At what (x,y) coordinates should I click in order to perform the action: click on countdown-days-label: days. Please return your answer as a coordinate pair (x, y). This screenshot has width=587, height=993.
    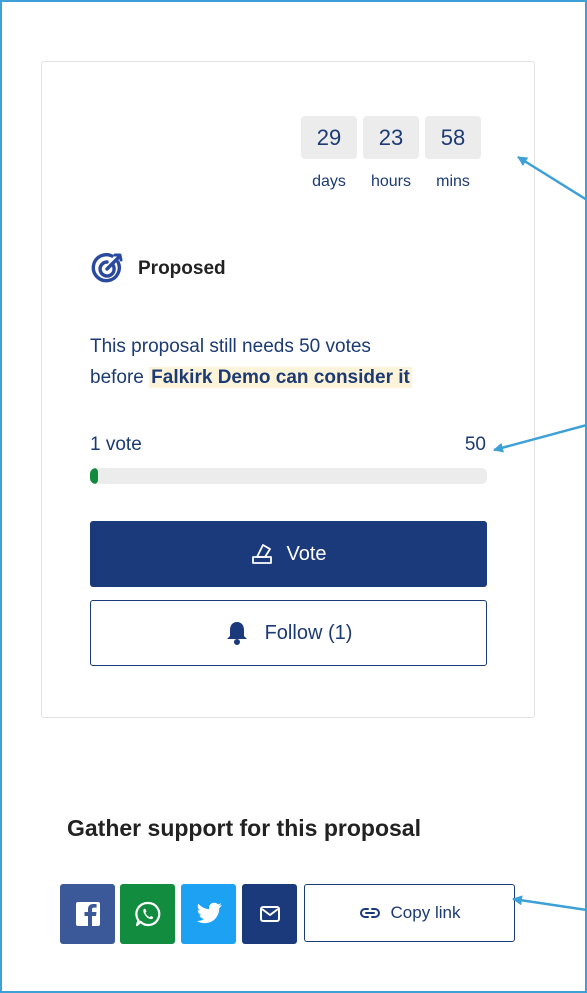
    Looking at the image, I should click on (329, 181).